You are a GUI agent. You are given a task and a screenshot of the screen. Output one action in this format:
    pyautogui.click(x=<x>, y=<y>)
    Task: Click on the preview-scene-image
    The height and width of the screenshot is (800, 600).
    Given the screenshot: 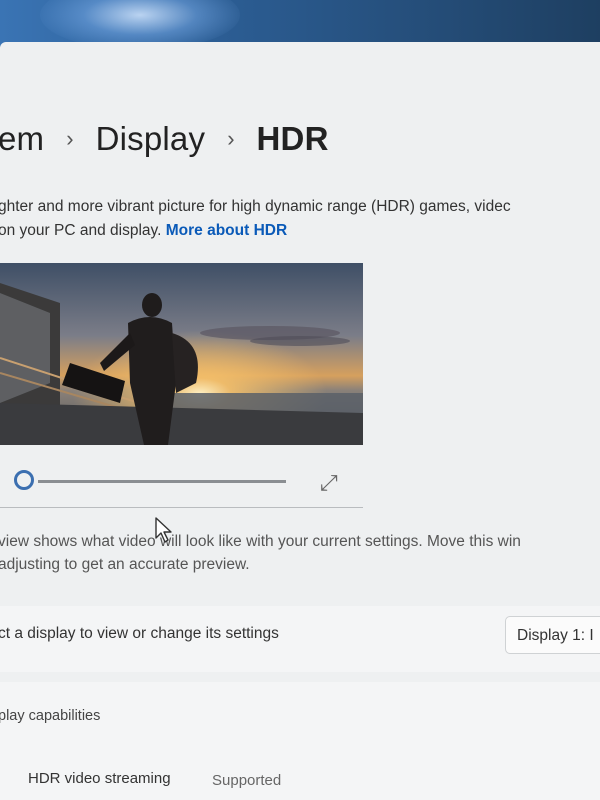 What is the action you would take?
    pyautogui.click(x=181, y=354)
    